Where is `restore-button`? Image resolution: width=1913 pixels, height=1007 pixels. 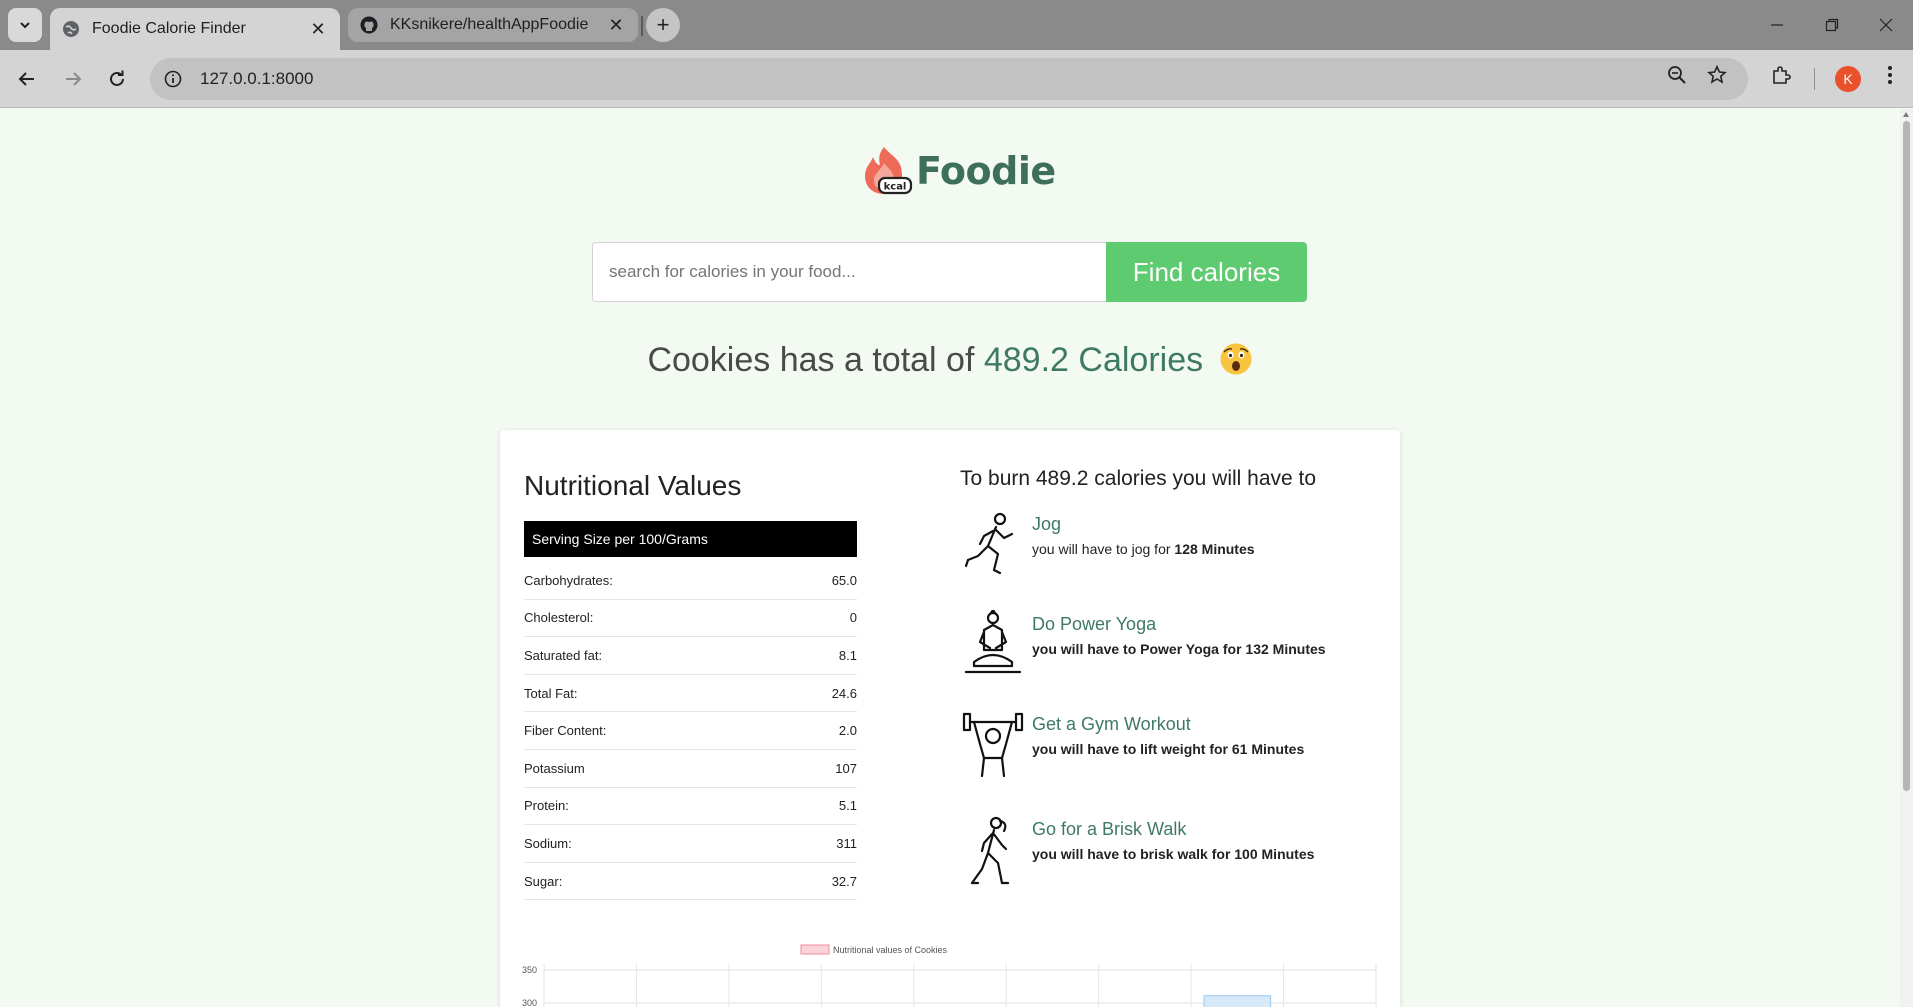
restore-button is located at coordinates (1832, 25).